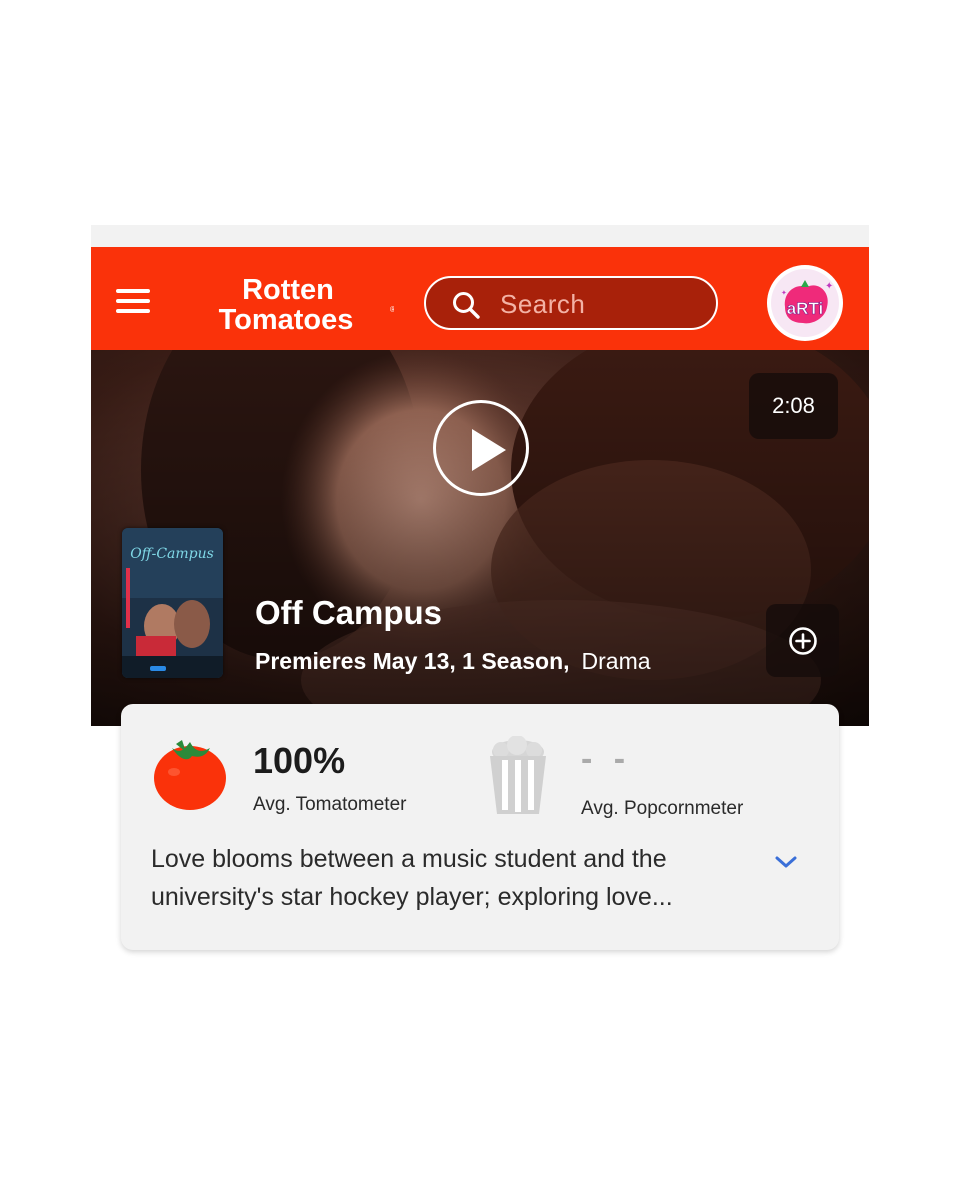 This screenshot has width=960, height=1200. I want to click on avatar-text: aRTi, so click(805, 308).